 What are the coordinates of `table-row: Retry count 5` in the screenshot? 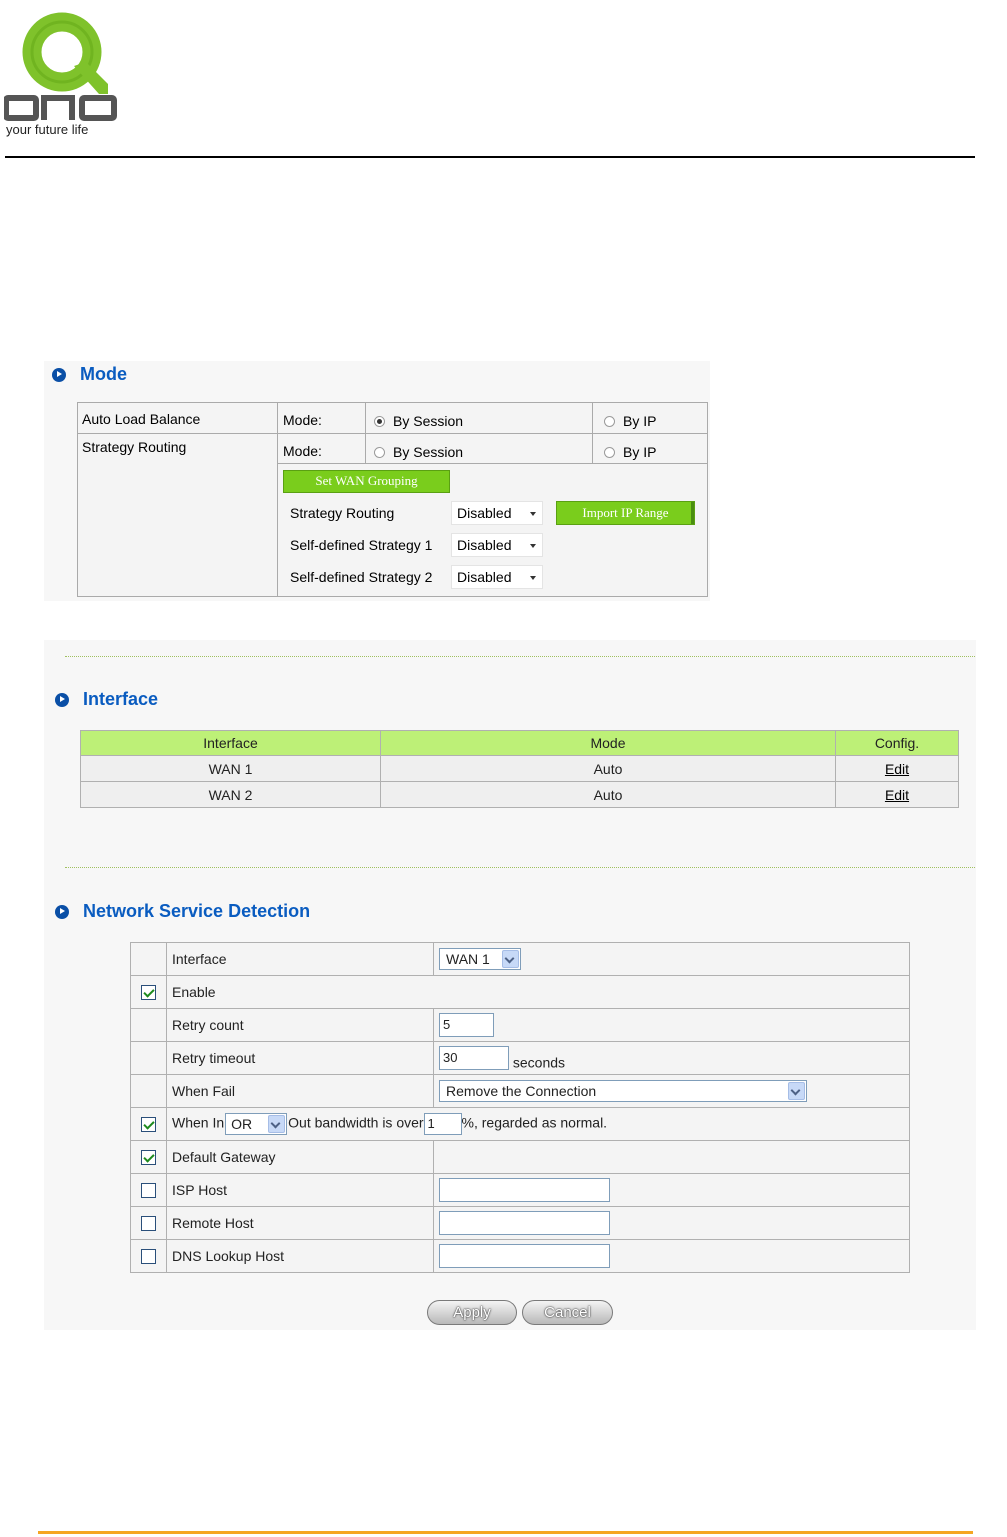 It's located at (520, 1025).